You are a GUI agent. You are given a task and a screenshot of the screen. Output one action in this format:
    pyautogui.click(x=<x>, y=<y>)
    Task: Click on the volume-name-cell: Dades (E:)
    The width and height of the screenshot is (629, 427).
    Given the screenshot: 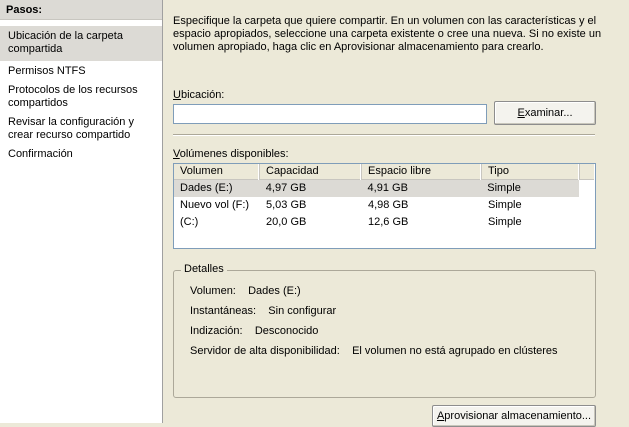 What is the action you would take?
    pyautogui.click(x=206, y=188)
    